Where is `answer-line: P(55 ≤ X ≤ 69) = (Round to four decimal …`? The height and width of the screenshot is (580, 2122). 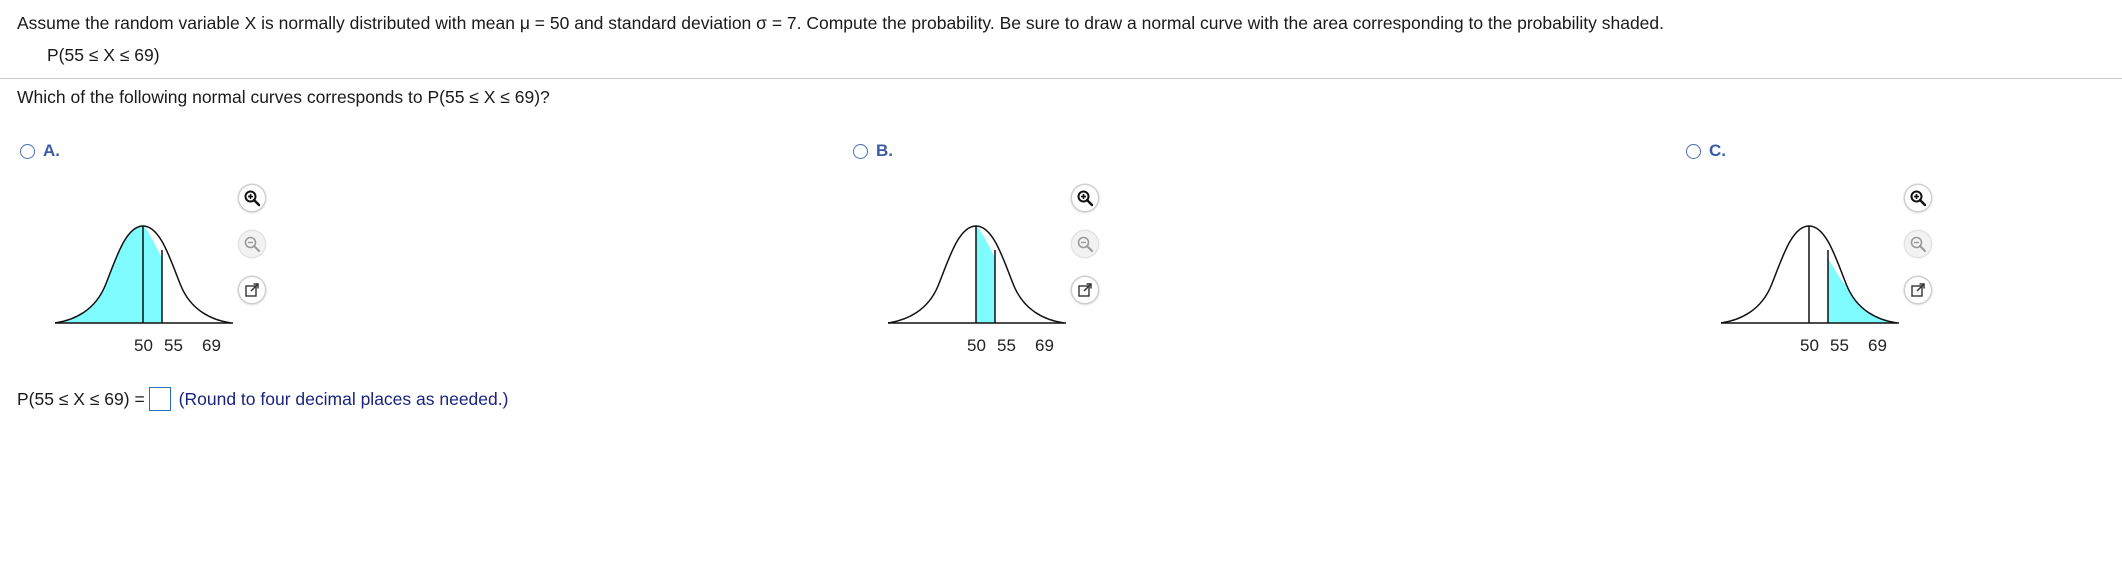 answer-line: P(55 ≤ X ≤ 69) = (Round to four decimal … is located at coordinates (262, 399).